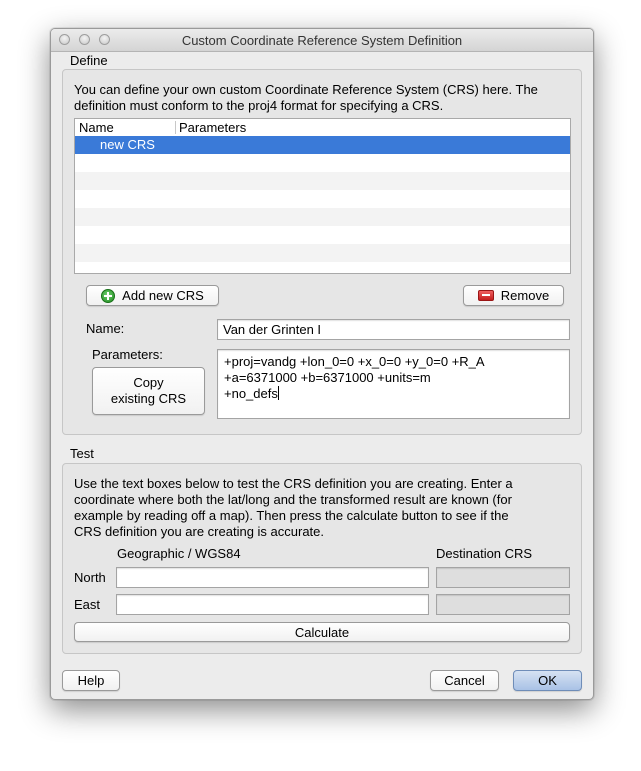 This screenshot has height=771, width=641. I want to click on cancel-button: Cancel, so click(464, 680).